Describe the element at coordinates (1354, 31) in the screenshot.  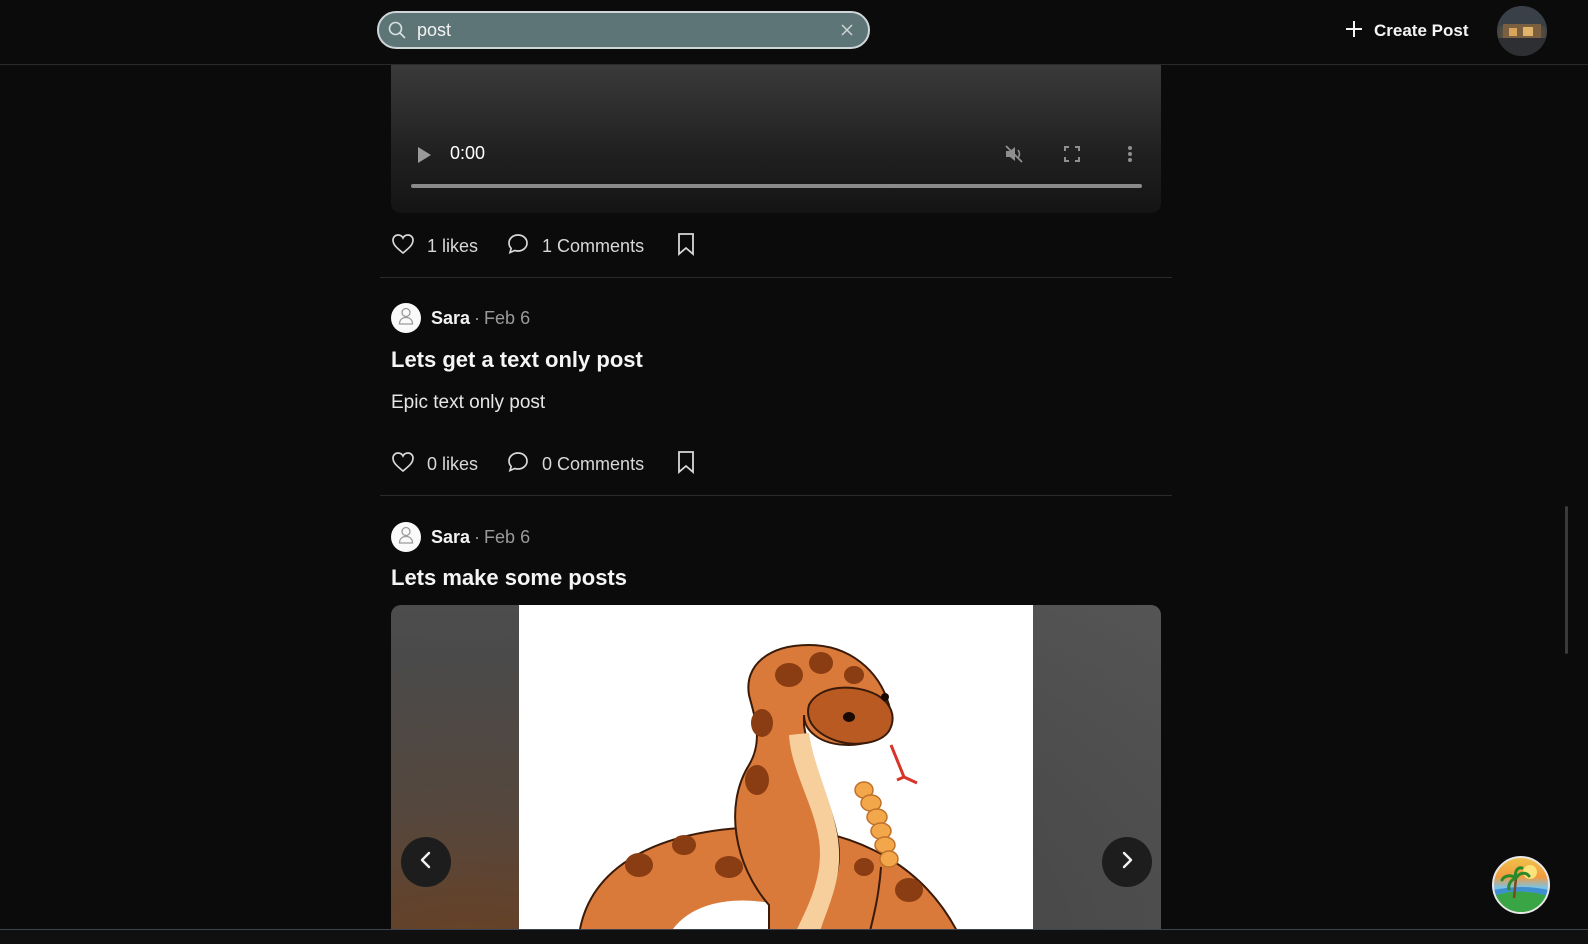
I see `plus-icon` at that location.